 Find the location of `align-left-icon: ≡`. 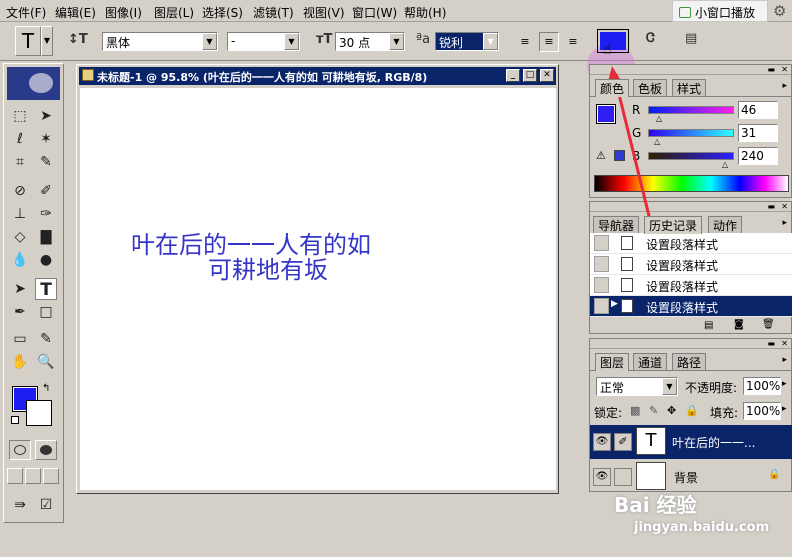

align-left-icon: ≡ is located at coordinates (525, 42).